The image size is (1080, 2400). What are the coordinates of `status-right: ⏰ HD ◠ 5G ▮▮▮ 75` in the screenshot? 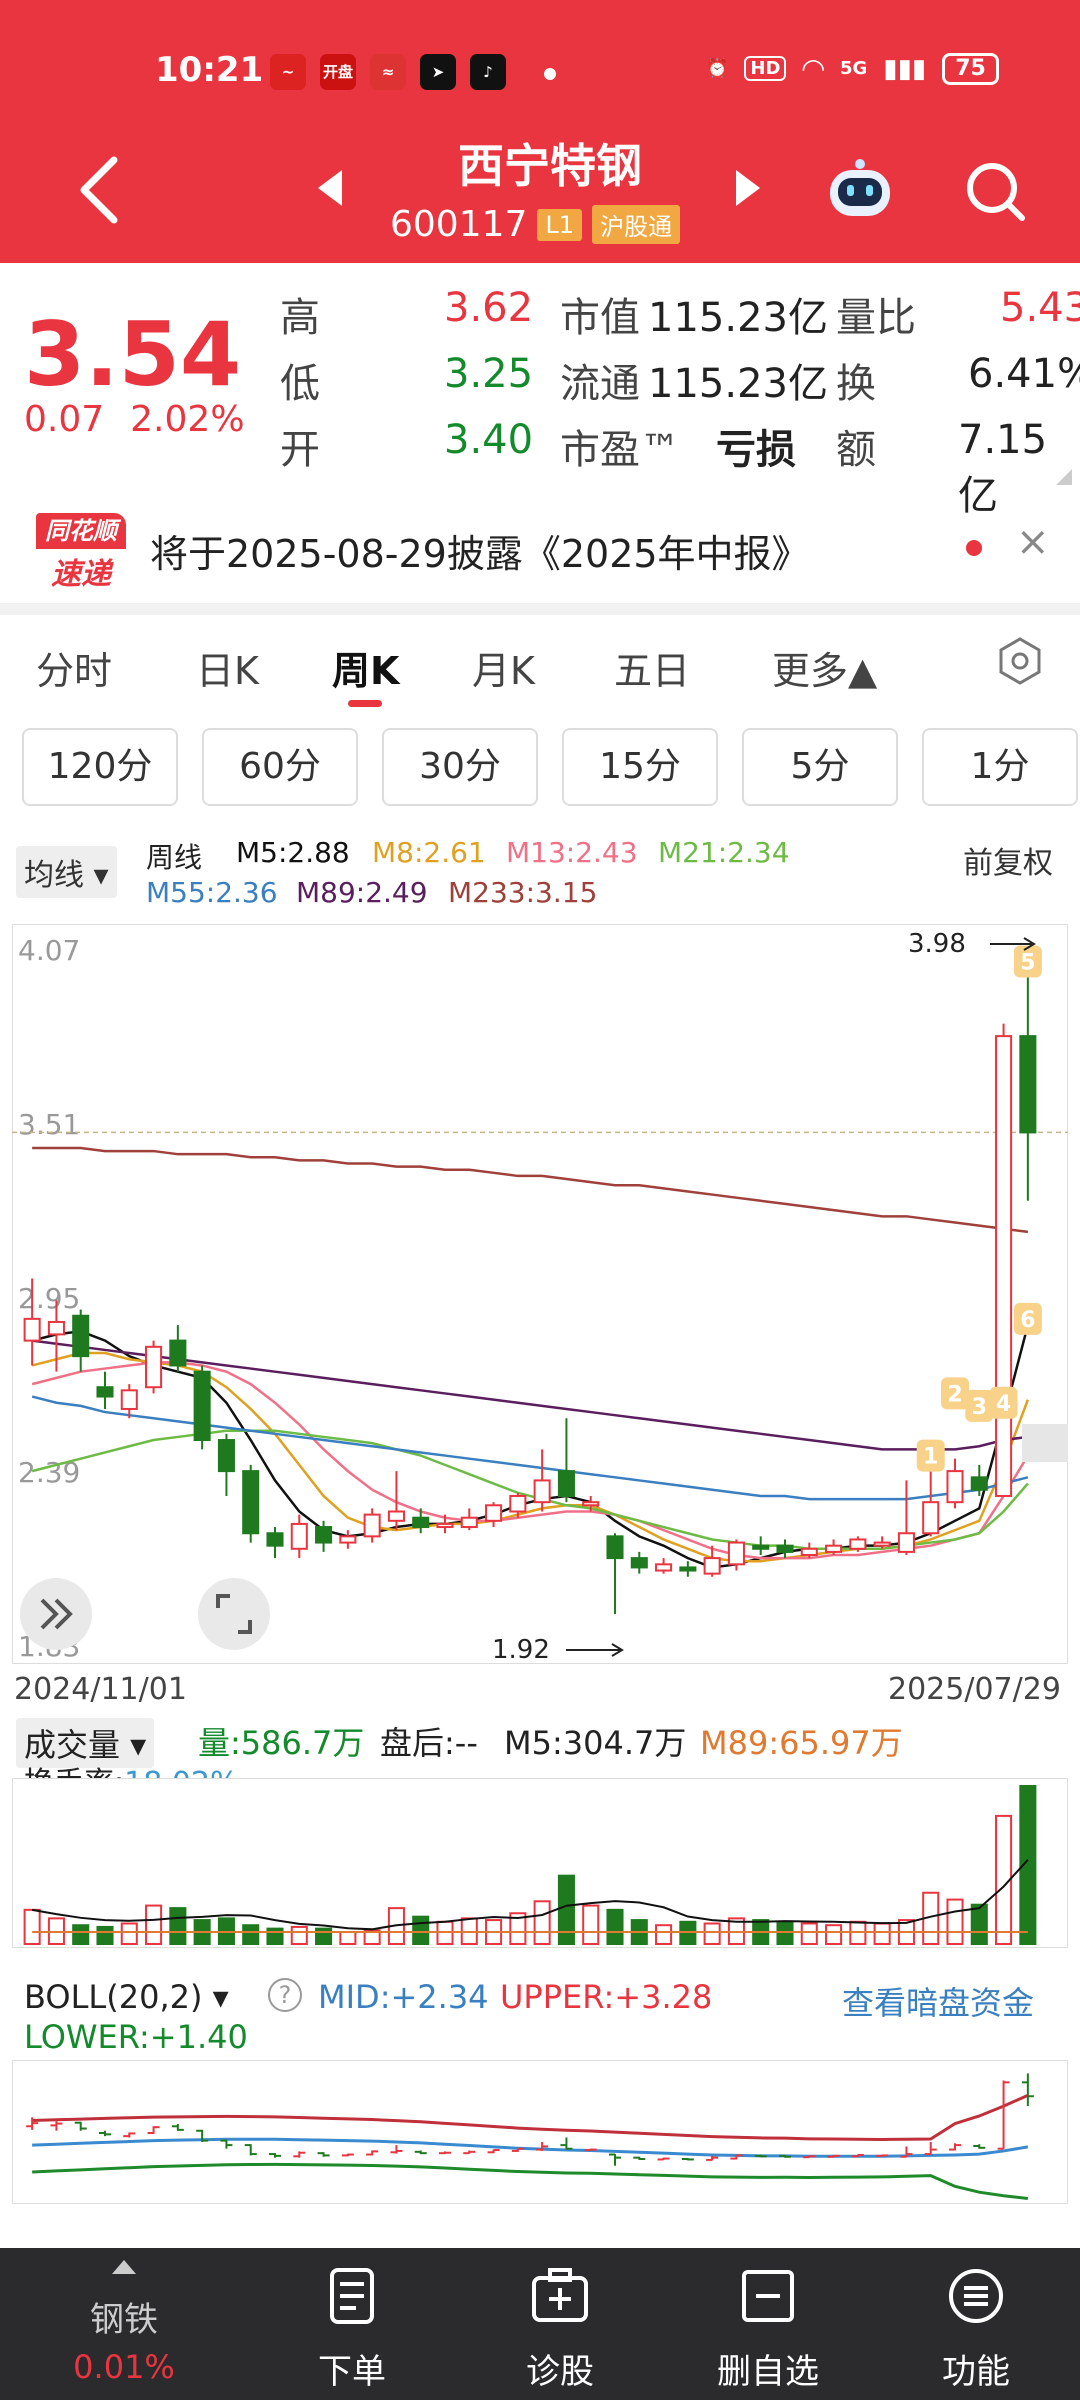 It's located at (852, 68).